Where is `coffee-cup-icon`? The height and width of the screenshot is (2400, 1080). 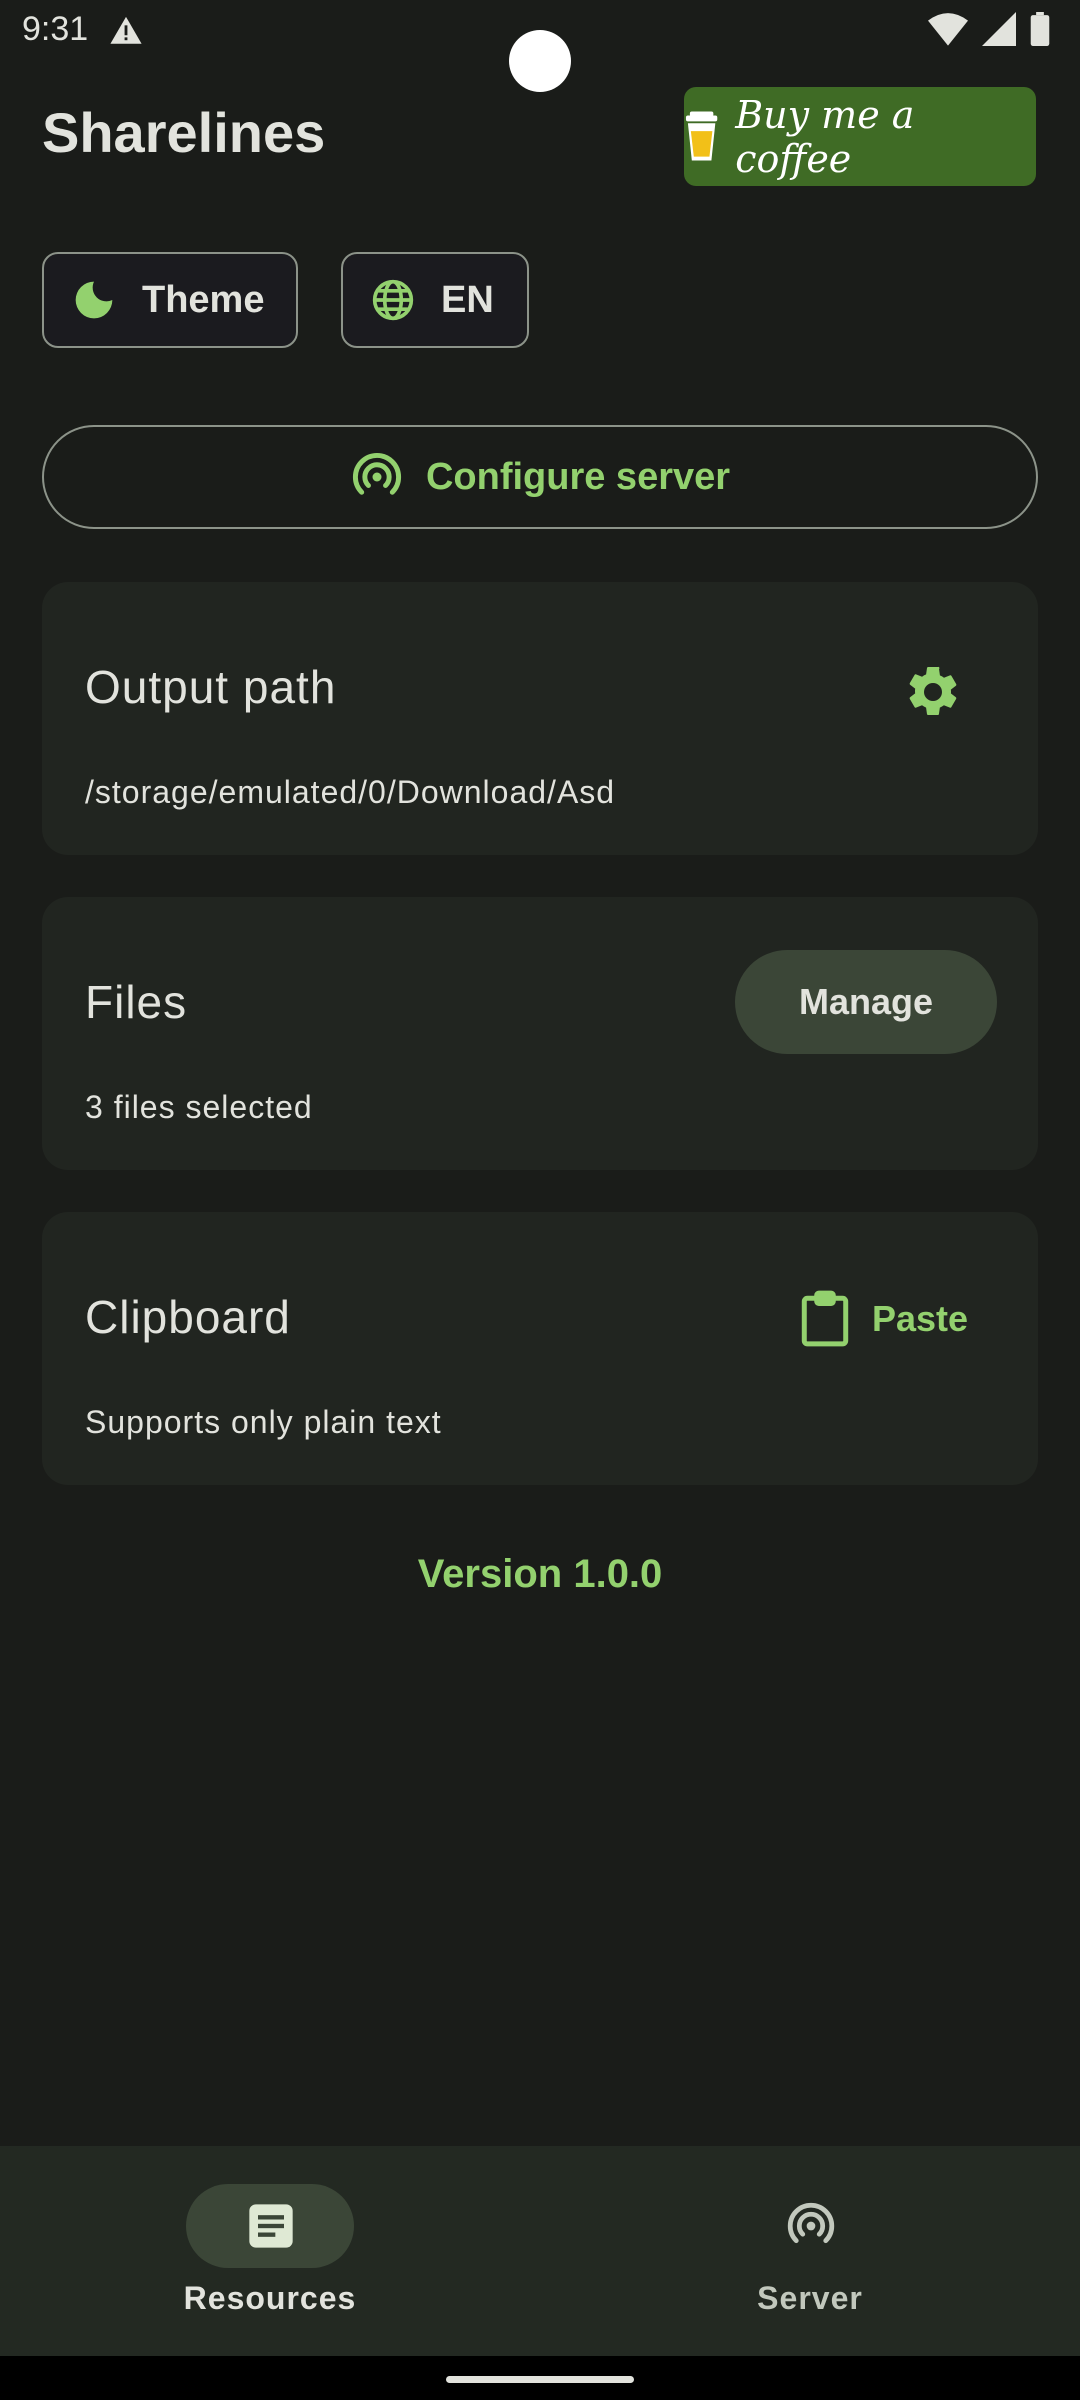 coffee-cup-icon is located at coordinates (701, 135).